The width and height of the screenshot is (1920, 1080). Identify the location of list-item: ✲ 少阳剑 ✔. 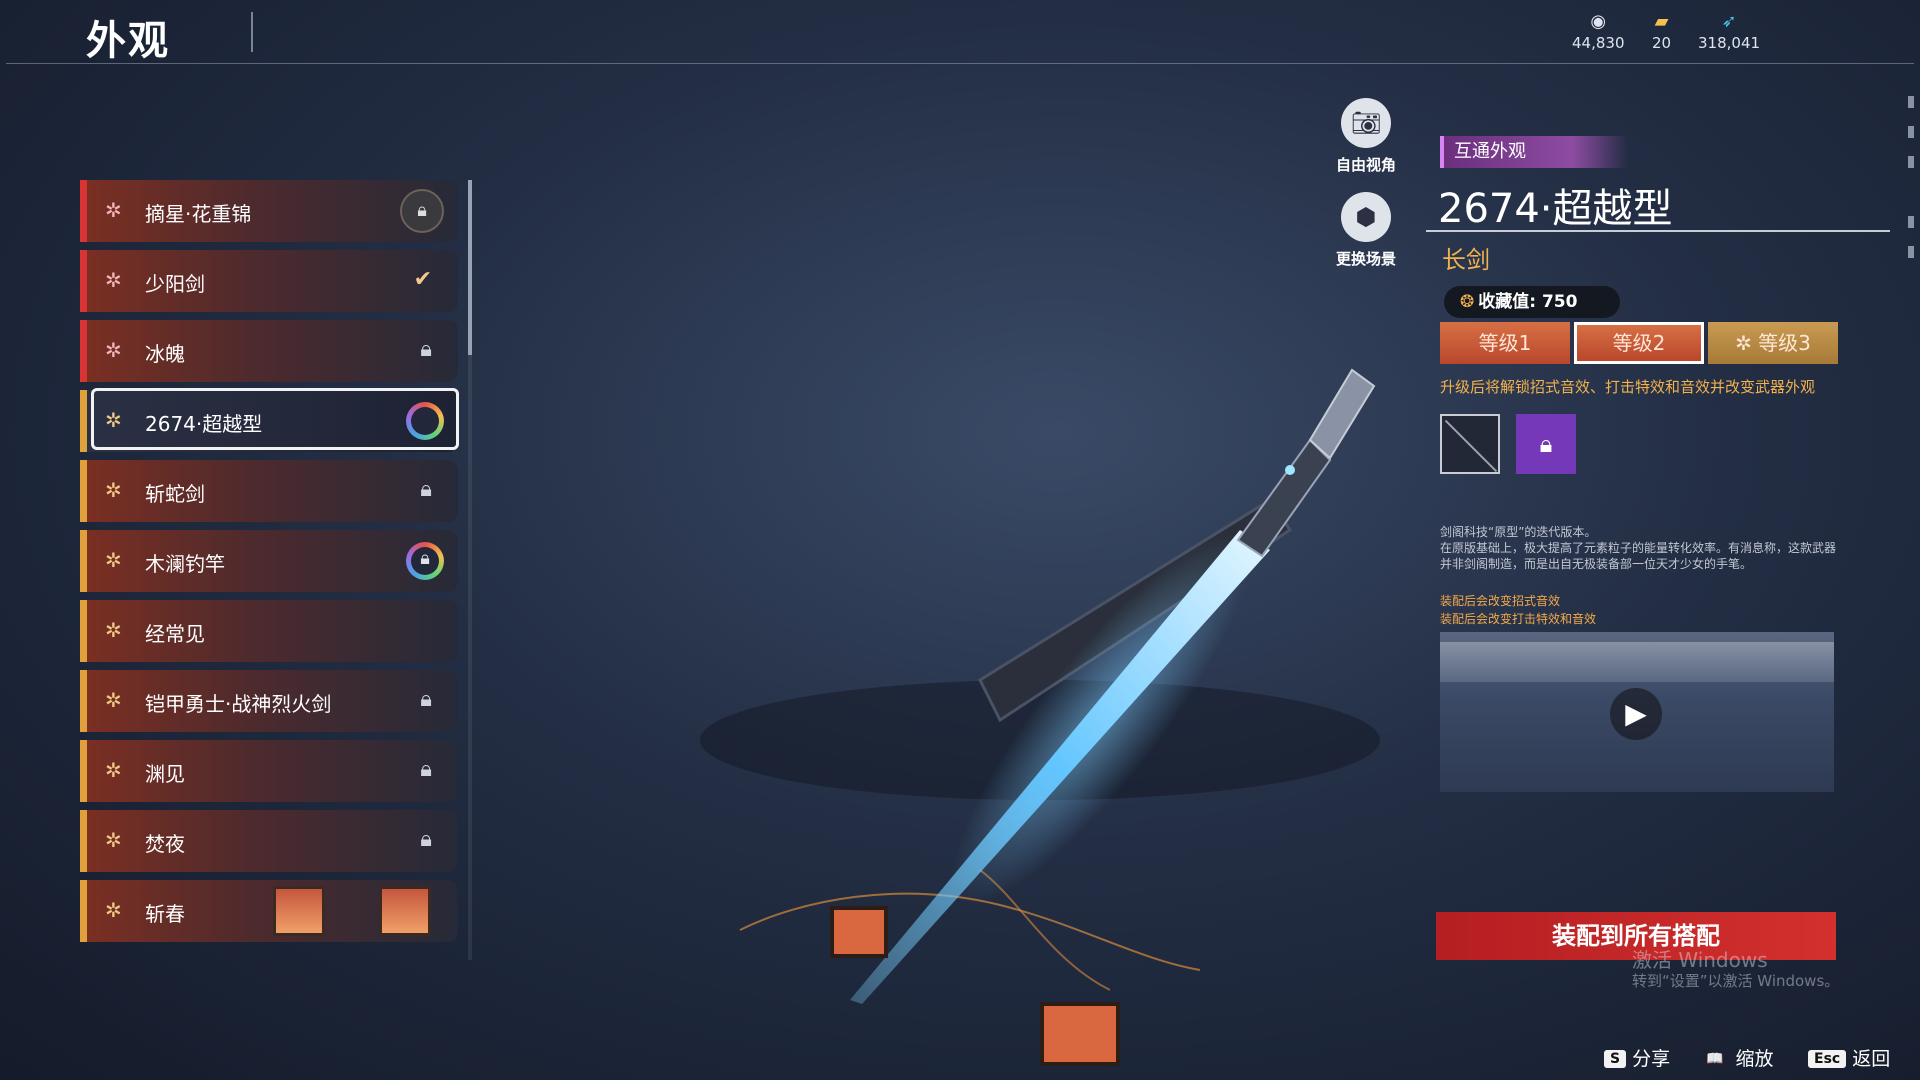
(269, 281).